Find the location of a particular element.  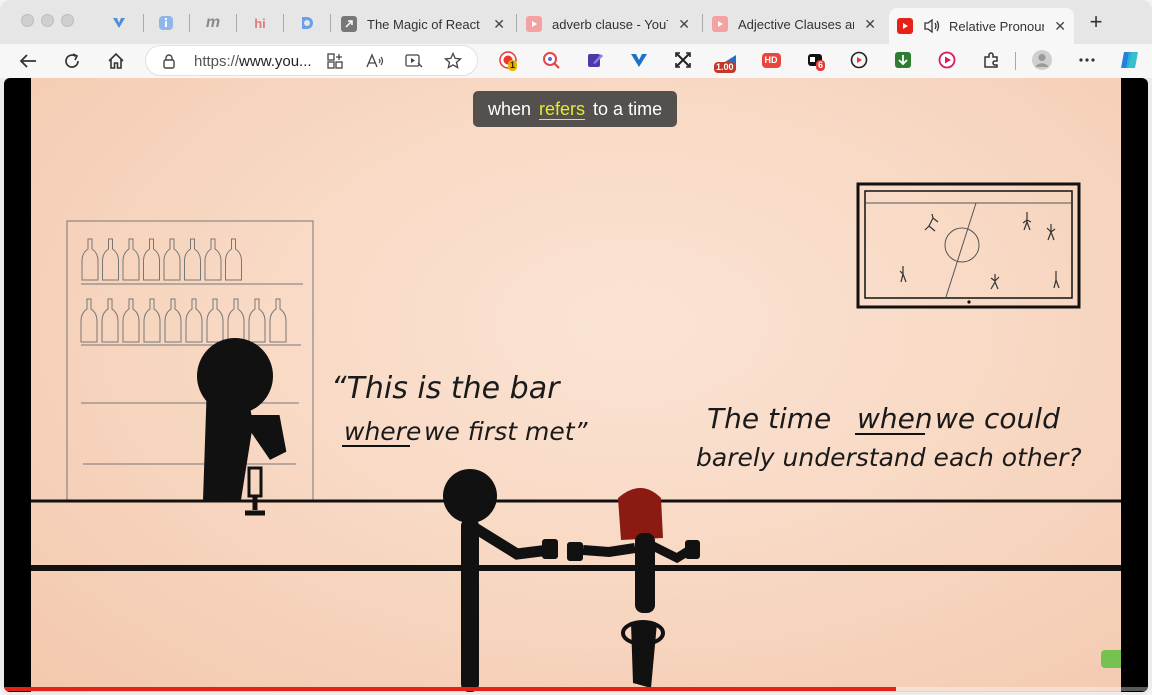

tab-adjective-clauses: Adjective Clauses an ✕ is located at coordinates (794, 24).